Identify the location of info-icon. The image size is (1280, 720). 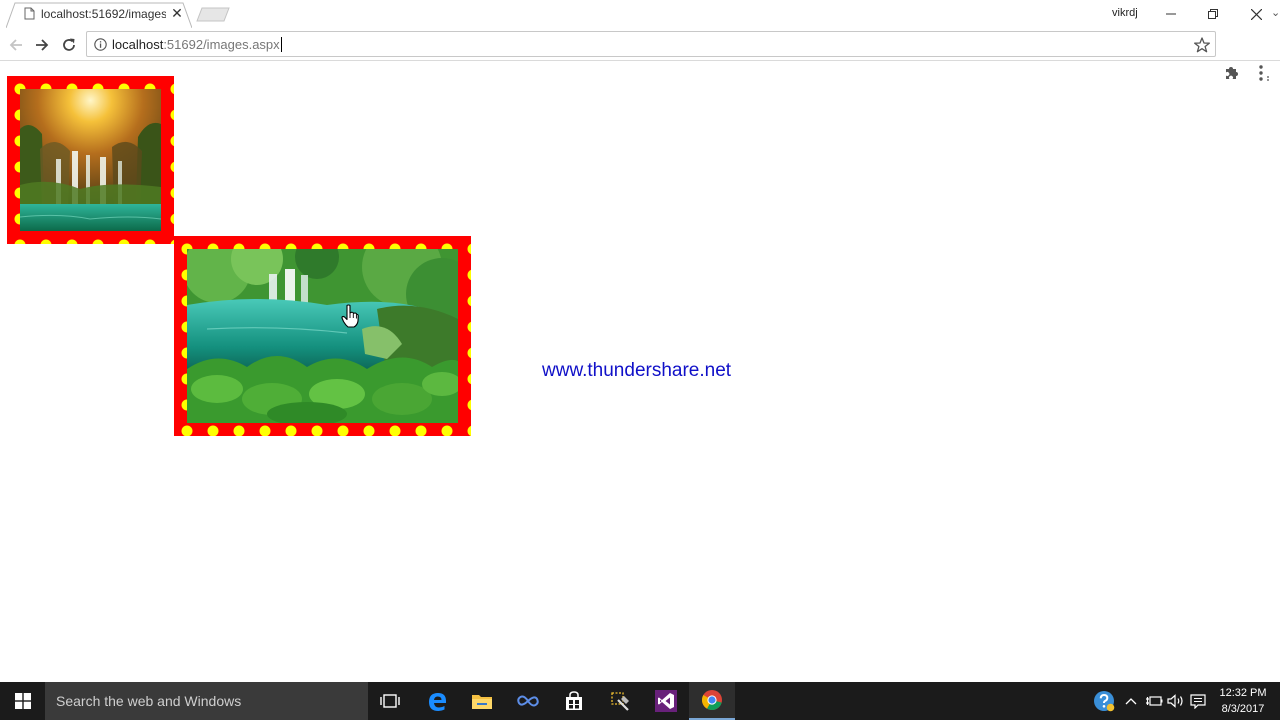
(100, 44).